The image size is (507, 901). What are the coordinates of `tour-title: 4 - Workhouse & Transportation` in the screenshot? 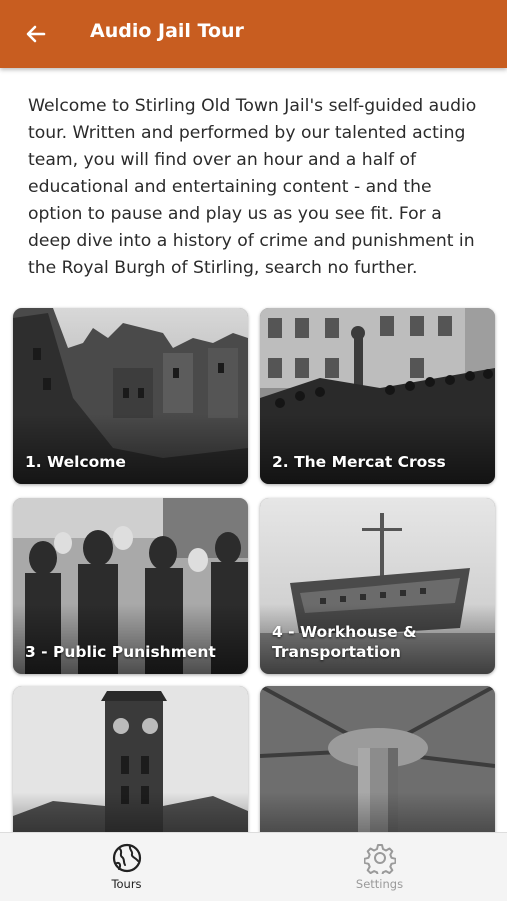 It's located at (344, 642).